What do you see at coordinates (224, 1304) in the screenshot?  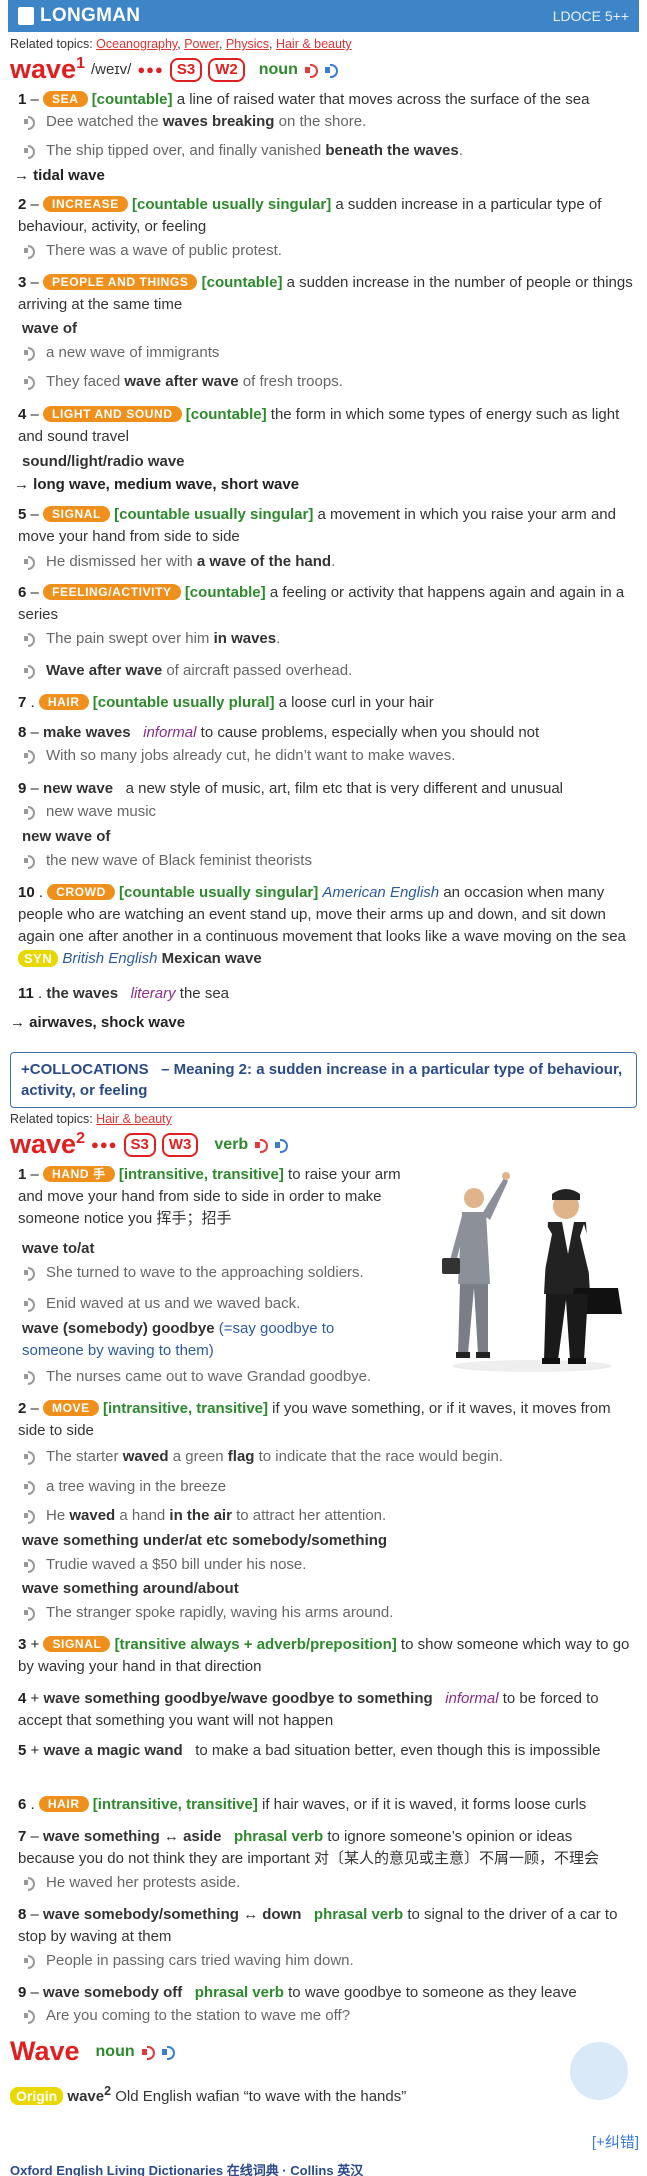 I see `example: Enid waved at us and we waved back.` at bounding box center [224, 1304].